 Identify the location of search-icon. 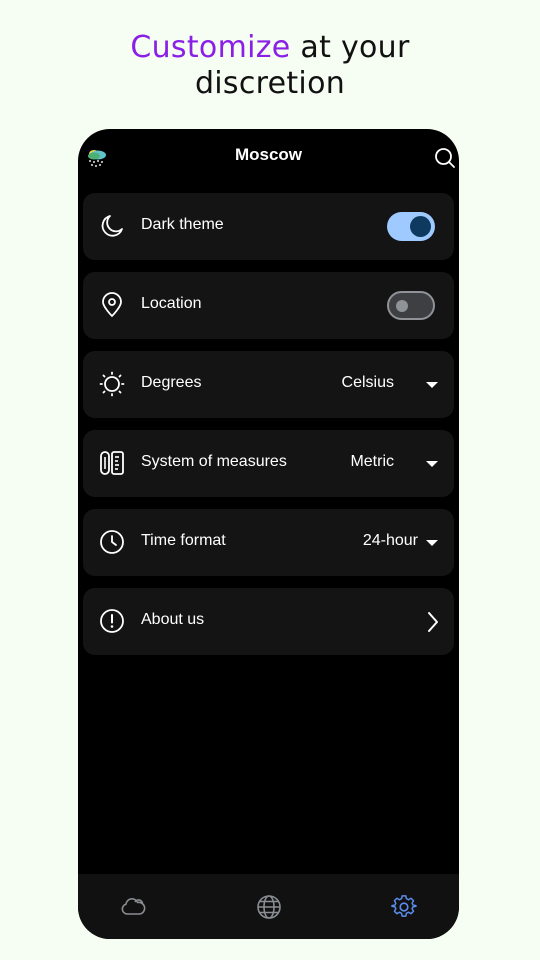
(445, 158).